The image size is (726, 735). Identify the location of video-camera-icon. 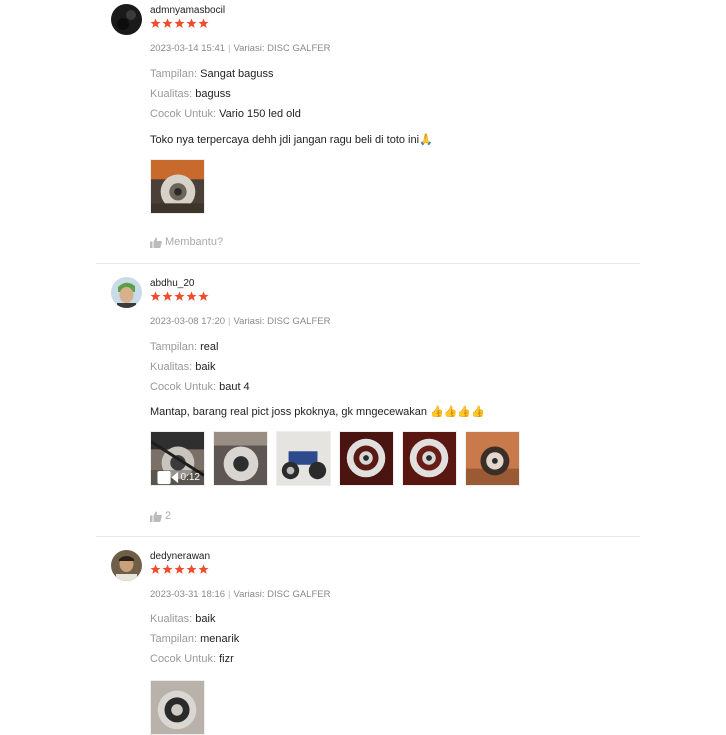
(168, 477).